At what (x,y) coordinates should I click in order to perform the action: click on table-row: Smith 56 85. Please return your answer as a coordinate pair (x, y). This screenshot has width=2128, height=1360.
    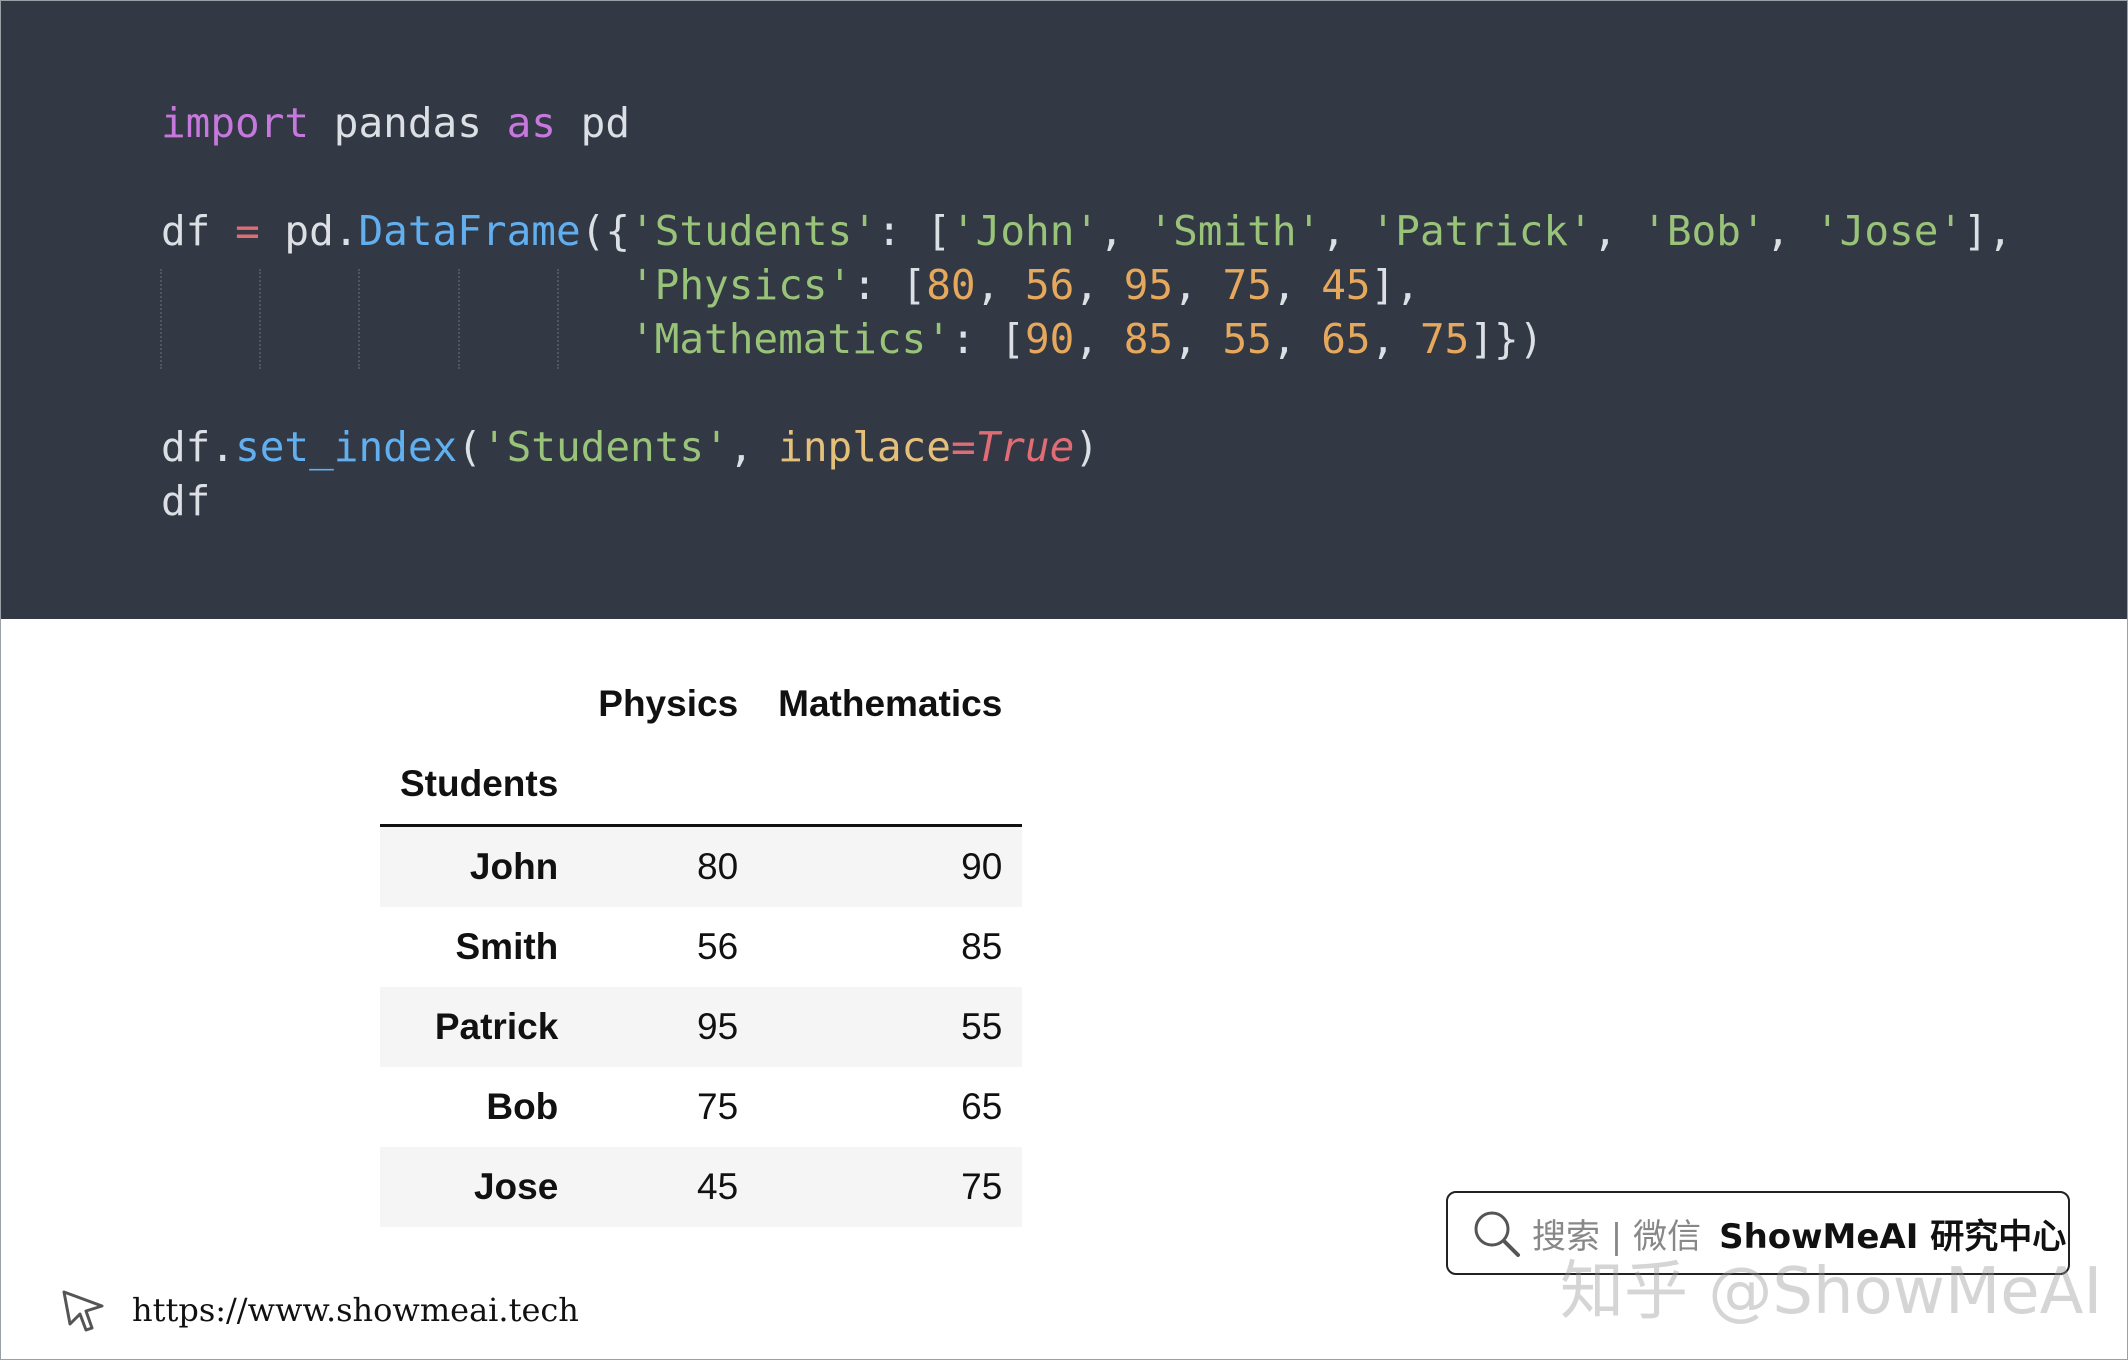
    Looking at the image, I should click on (701, 947).